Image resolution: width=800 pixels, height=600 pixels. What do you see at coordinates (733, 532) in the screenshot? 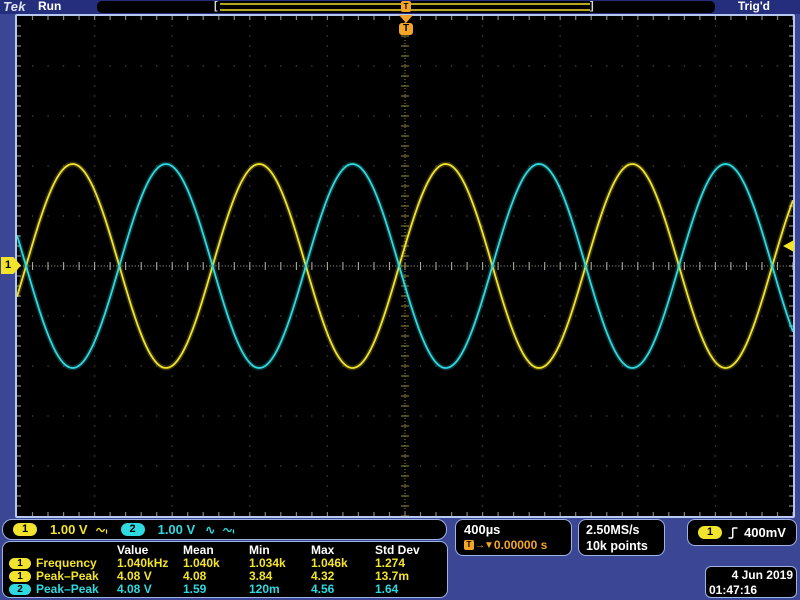
I see `rising-edge-slope-icon` at bounding box center [733, 532].